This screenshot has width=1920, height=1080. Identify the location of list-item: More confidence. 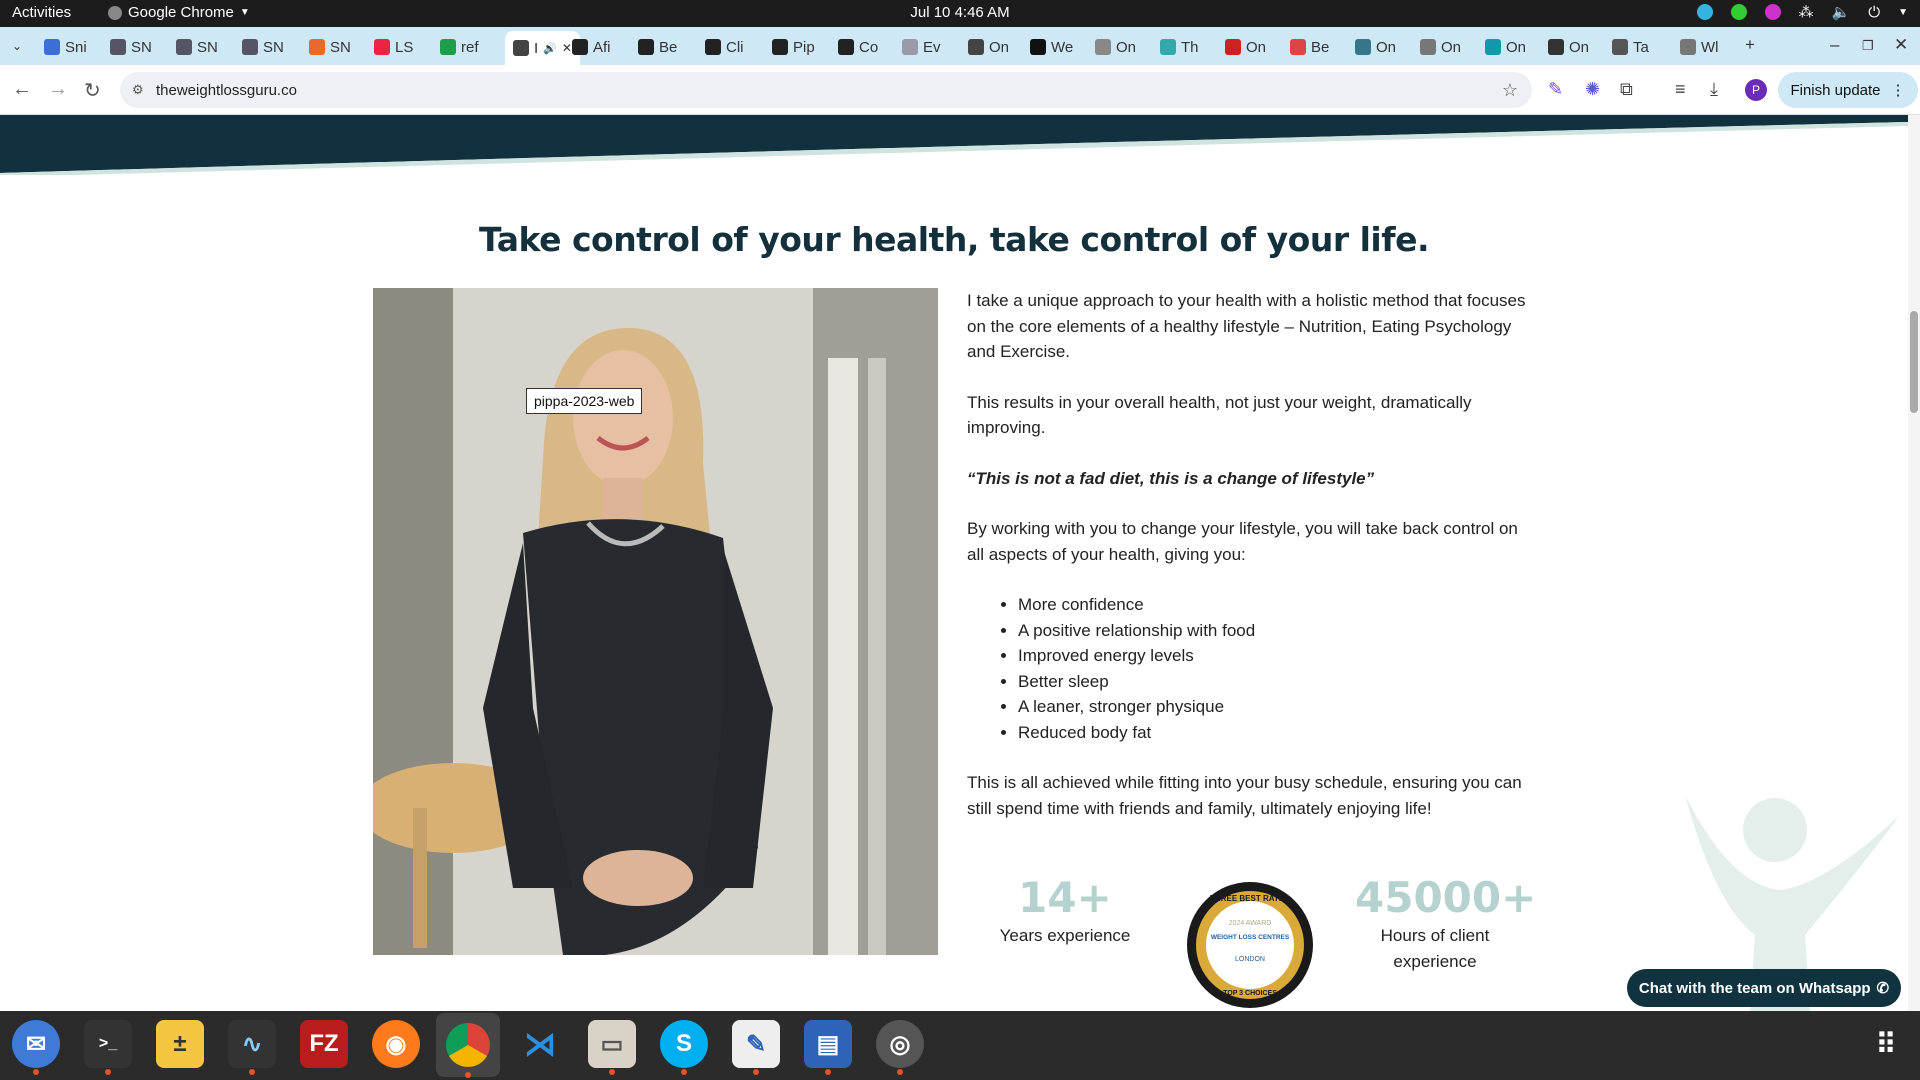
(1277, 605).